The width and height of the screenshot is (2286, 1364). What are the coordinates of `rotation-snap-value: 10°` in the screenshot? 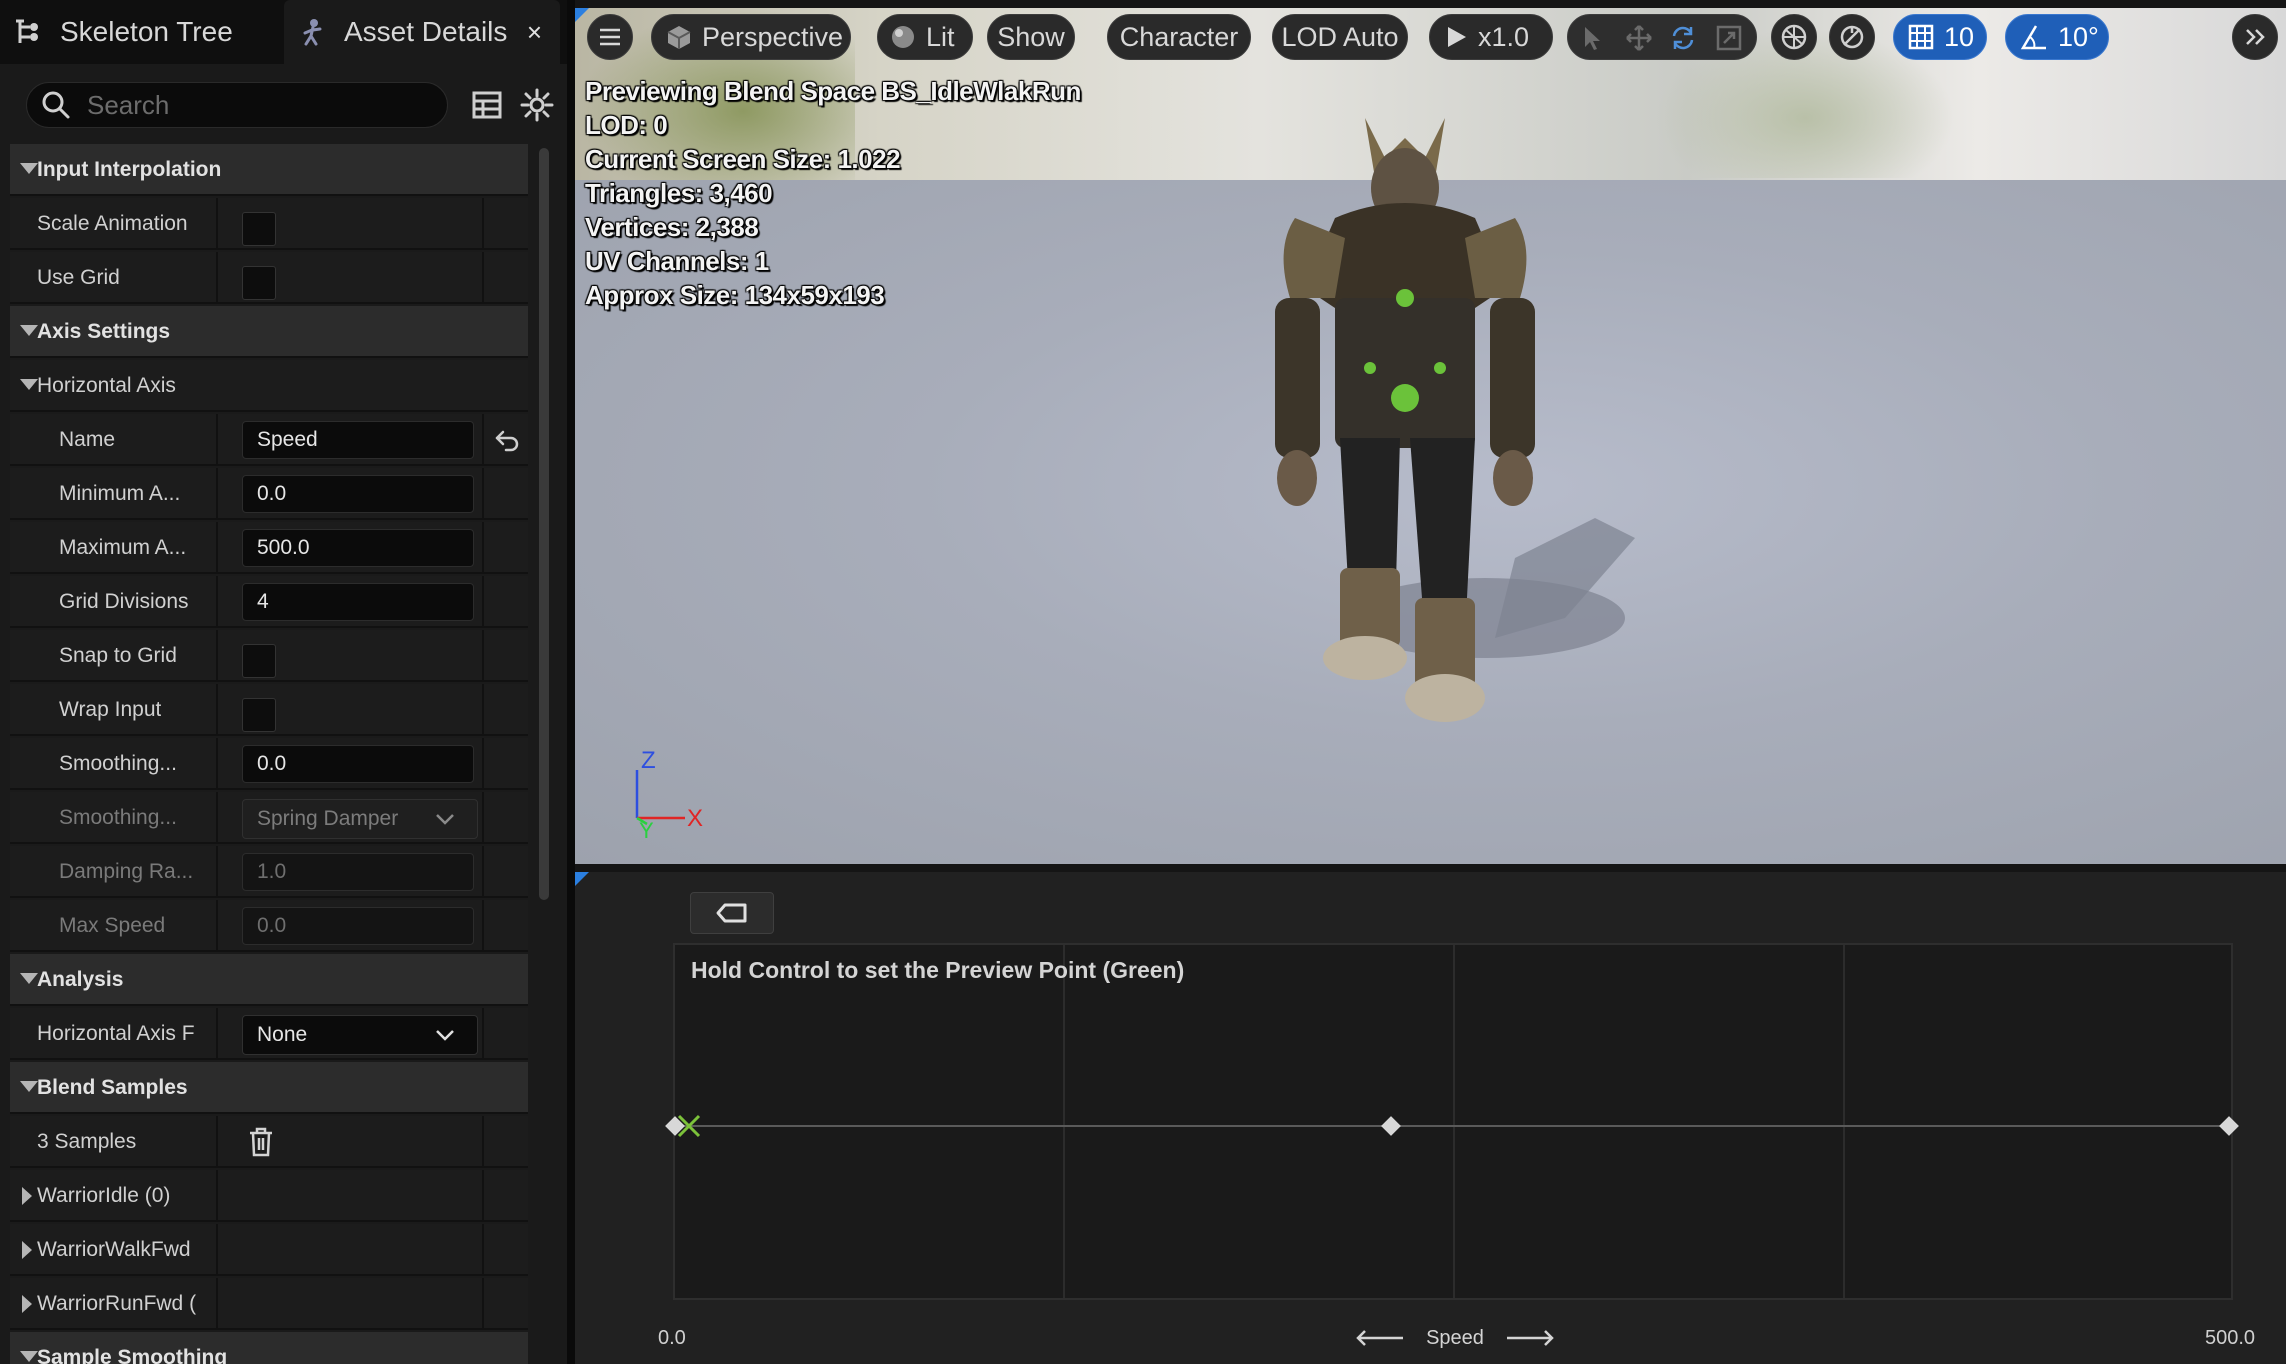 It's located at (2078, 36).